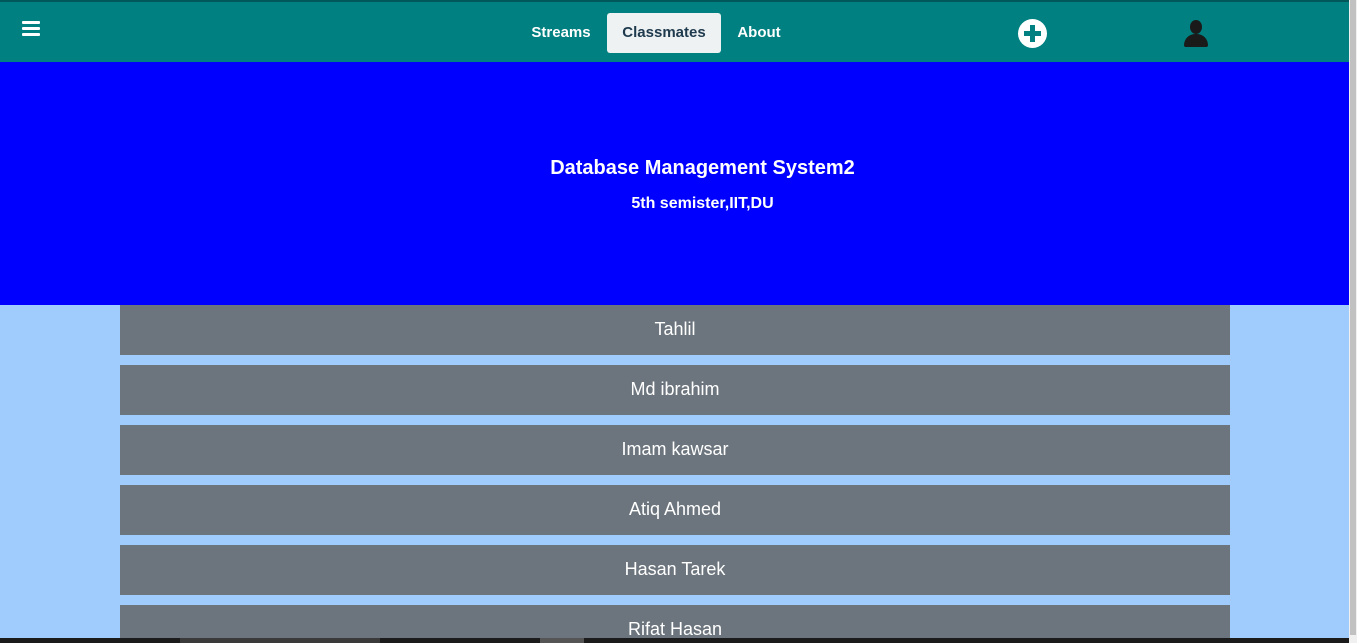 The image size is (1357, 643). I want to click on class-subtitle: 5th semister,IIT,DU, so click(702, 203).